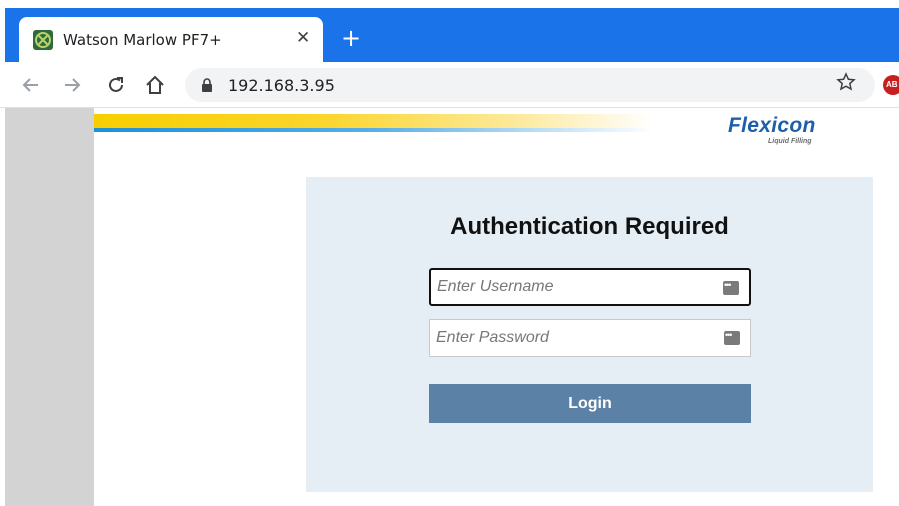 The image size is (899, 506). I want to click on header-banner-yellow, so click(374, 121).